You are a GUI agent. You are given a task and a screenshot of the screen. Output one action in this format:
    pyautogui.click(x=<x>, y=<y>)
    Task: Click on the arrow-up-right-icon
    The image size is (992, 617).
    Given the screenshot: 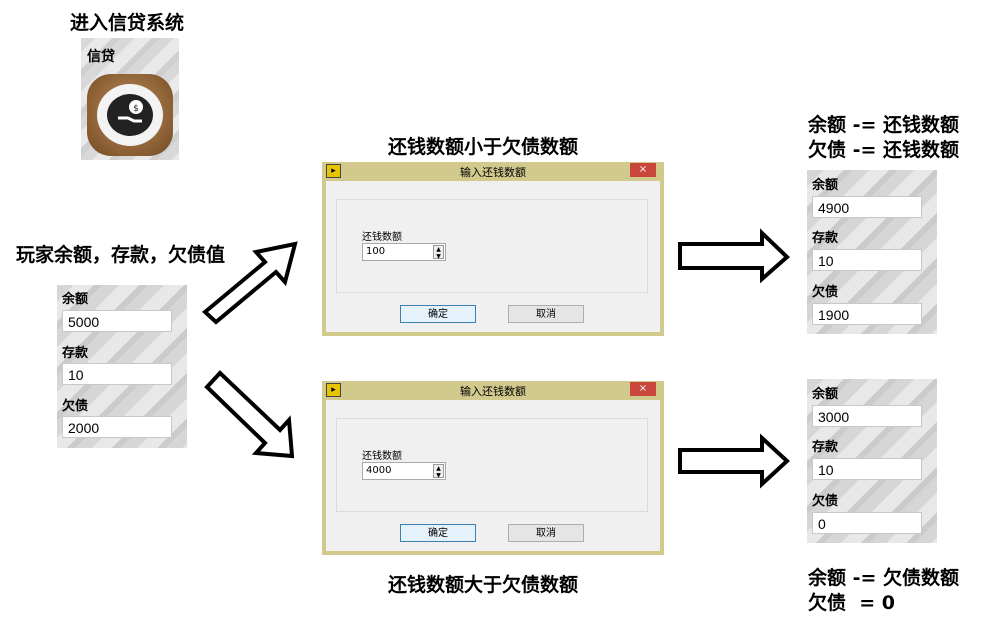 What is the action you would take?
    pyautogui.click(x=249, y=283)
    